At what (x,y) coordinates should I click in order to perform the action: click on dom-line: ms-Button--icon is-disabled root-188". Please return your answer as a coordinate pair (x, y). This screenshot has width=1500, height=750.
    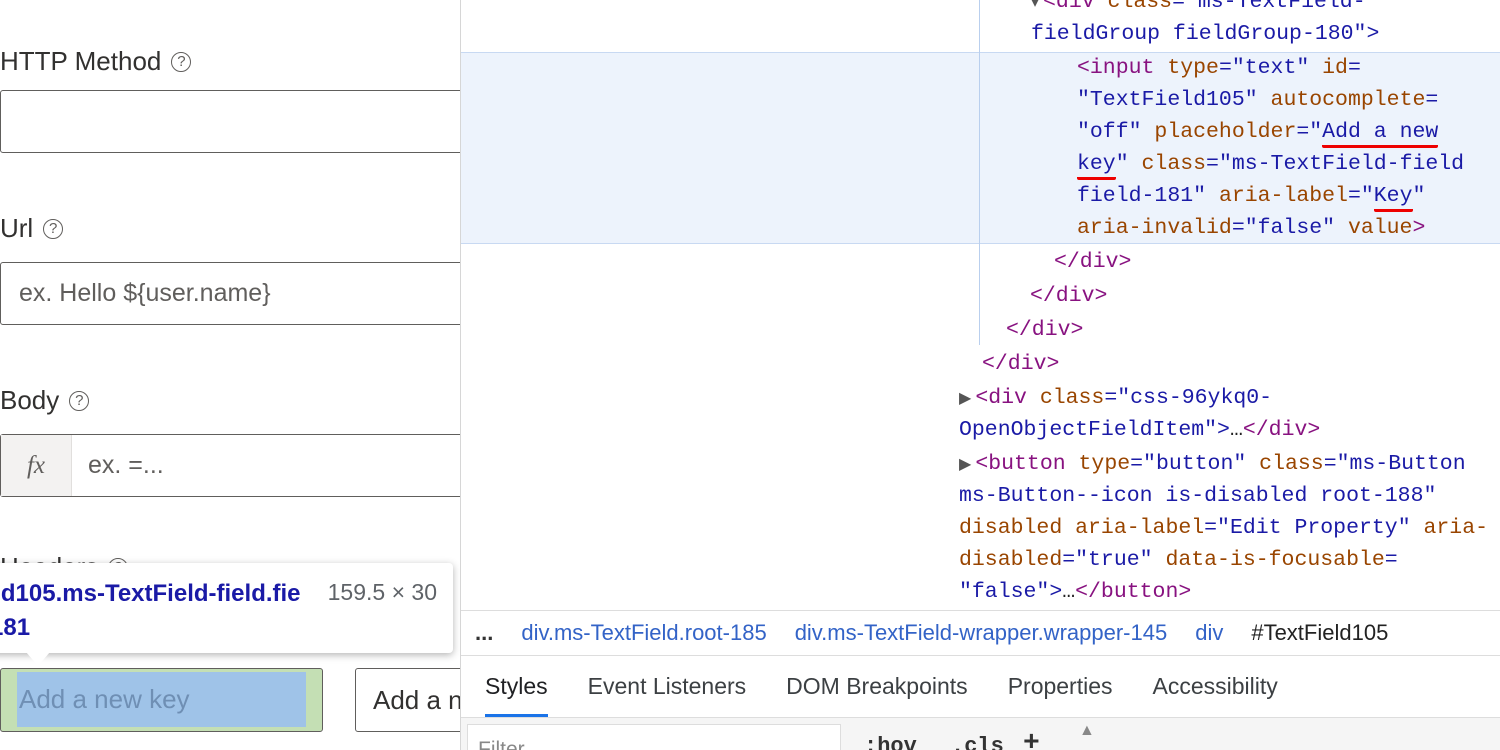
    Looking at the image, I should click on (1197, 496).